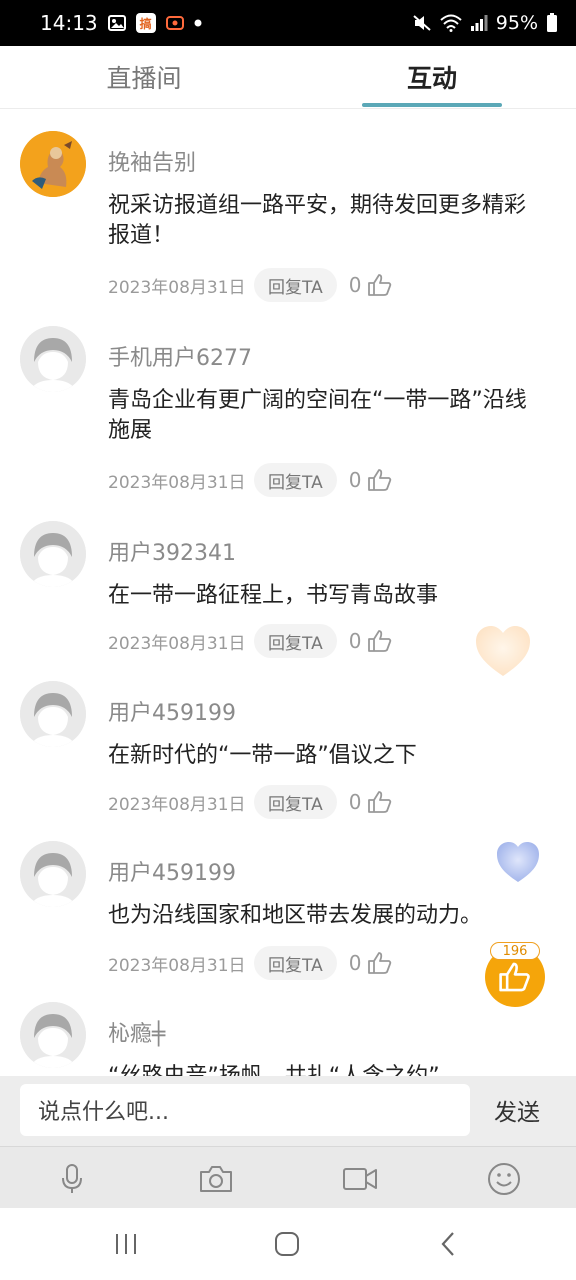  Describe the element at coordinates (288, 23) in the screenshot. I see `status-bar: 14:13 搞 95%` at that location.